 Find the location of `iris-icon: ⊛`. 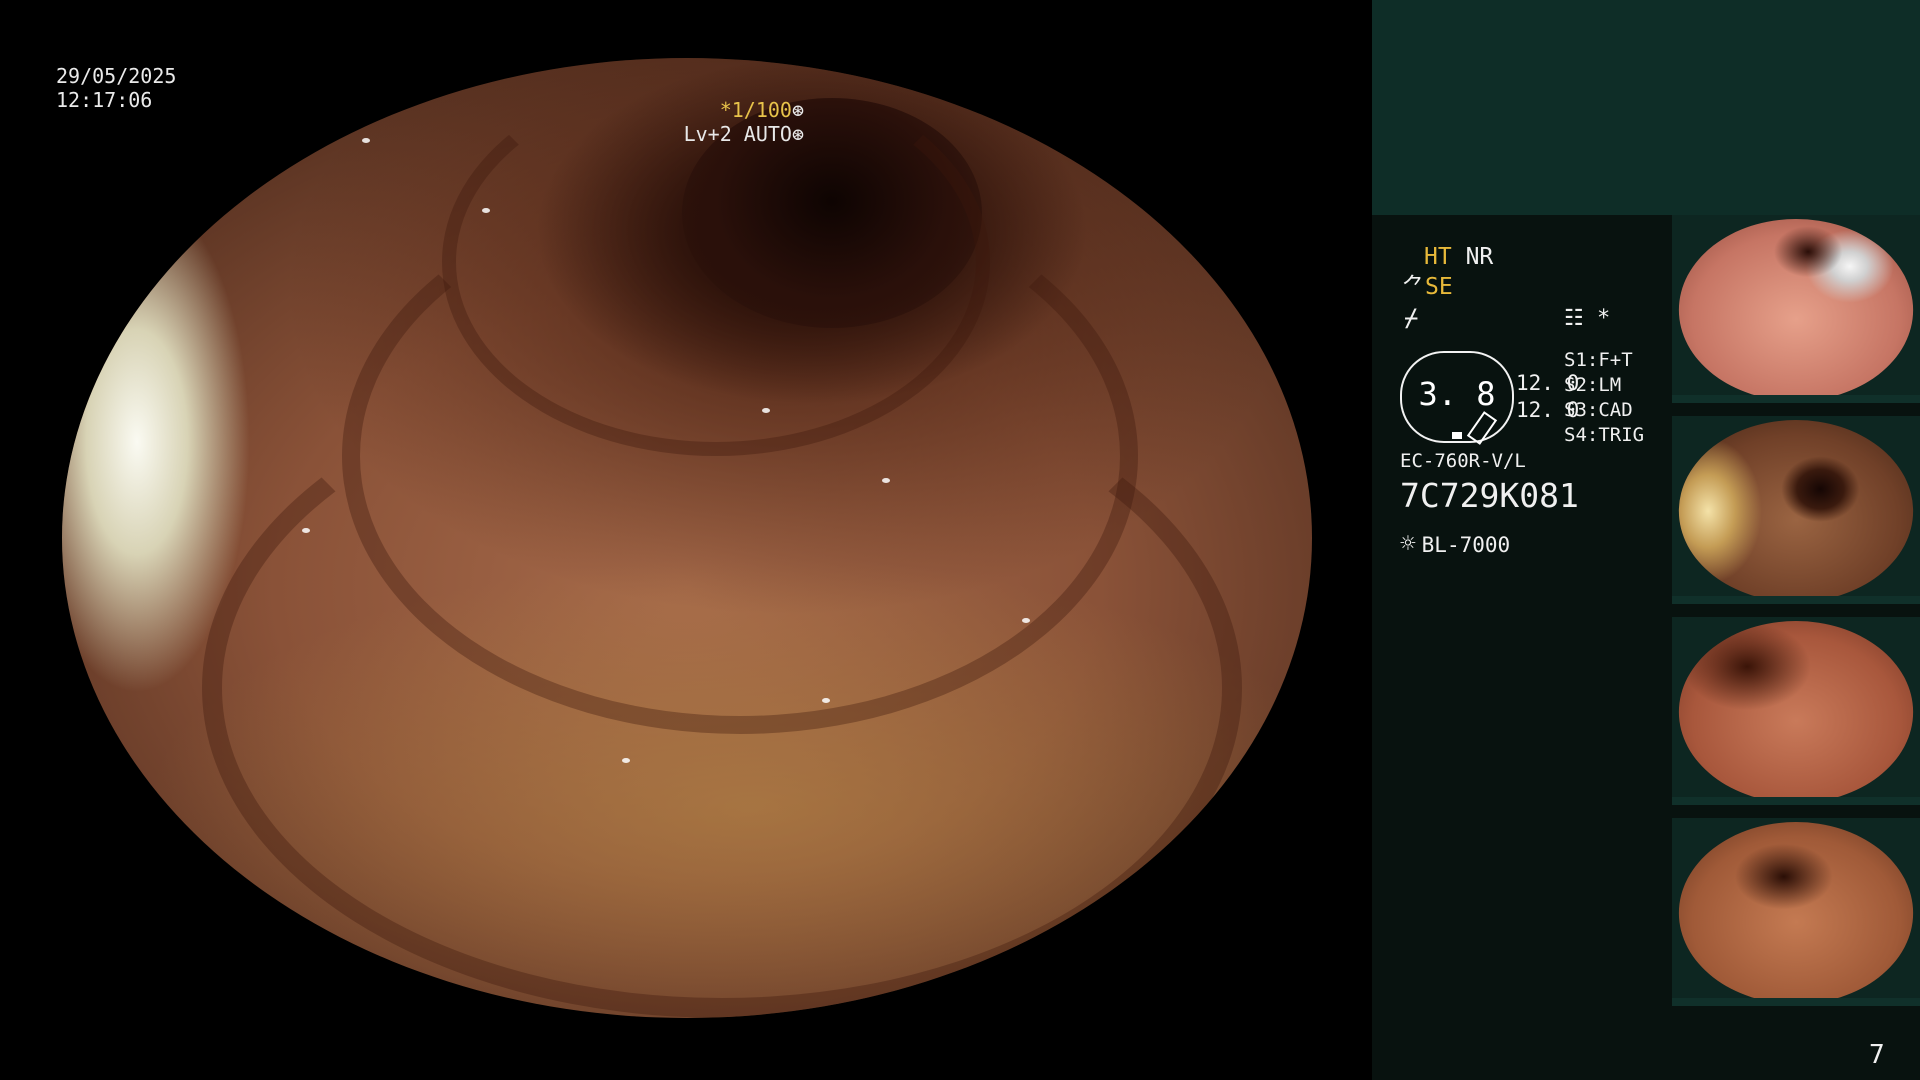

iris-icon: ⊛ is located at coordinates (797, 134).